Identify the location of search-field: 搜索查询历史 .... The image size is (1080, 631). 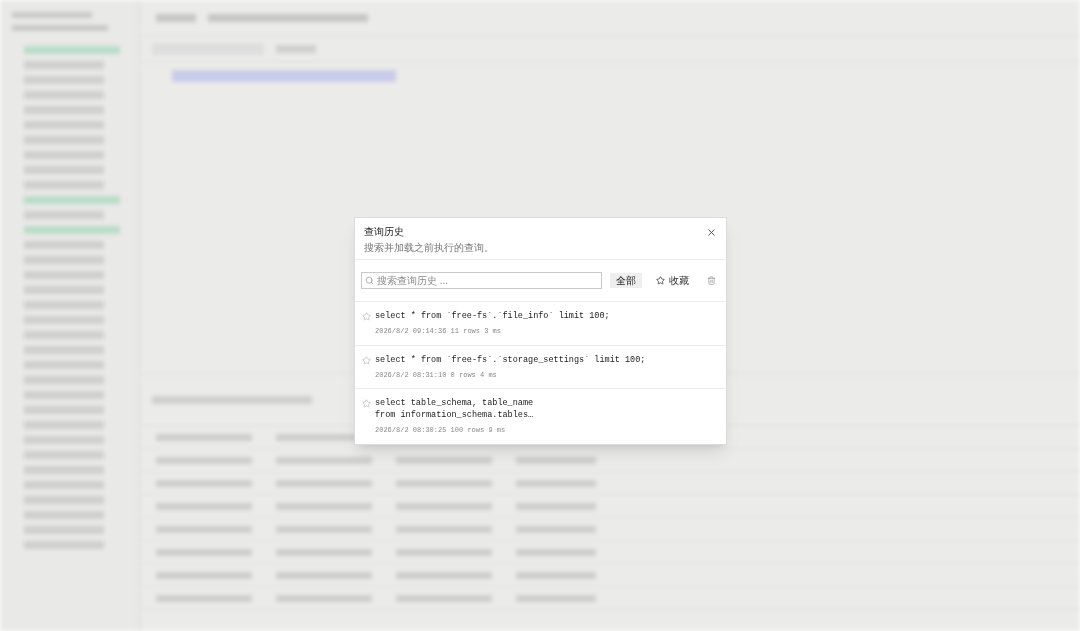
(481, 280).